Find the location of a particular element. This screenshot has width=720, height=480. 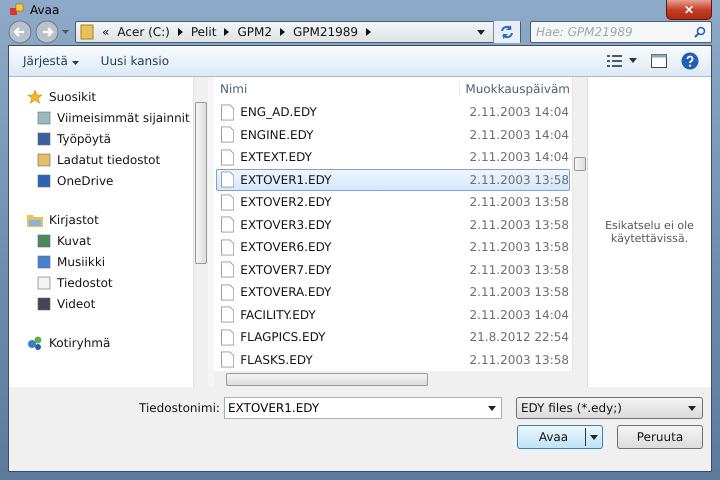

search-field: Hae: GPM21989 is located at coordinates (621, 32).